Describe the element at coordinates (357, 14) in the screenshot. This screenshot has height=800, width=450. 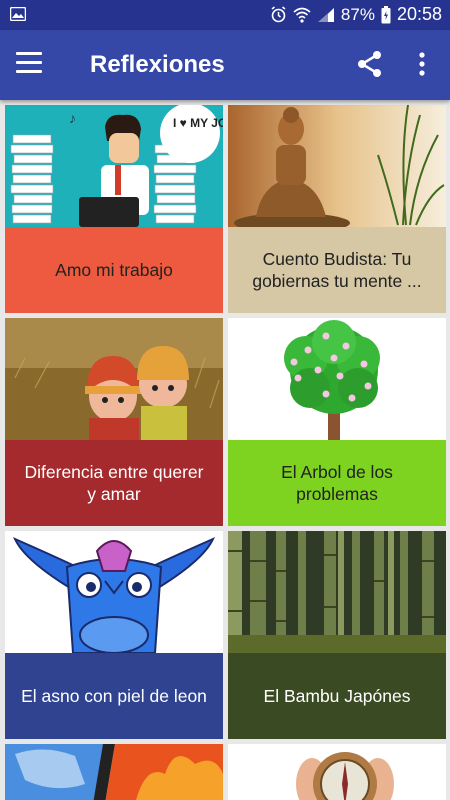
I see `battery-percent: 87%` at that location.